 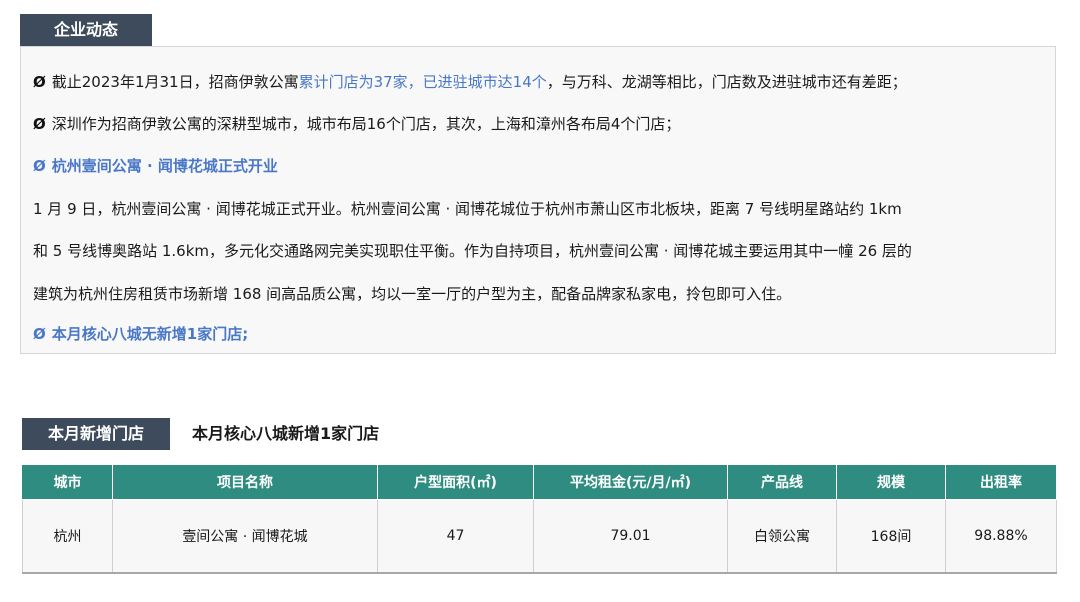 I want to click on news-headline-text: 杭州壹间公寓 · 闻博花城正式开业, so click(x=164, y=166).